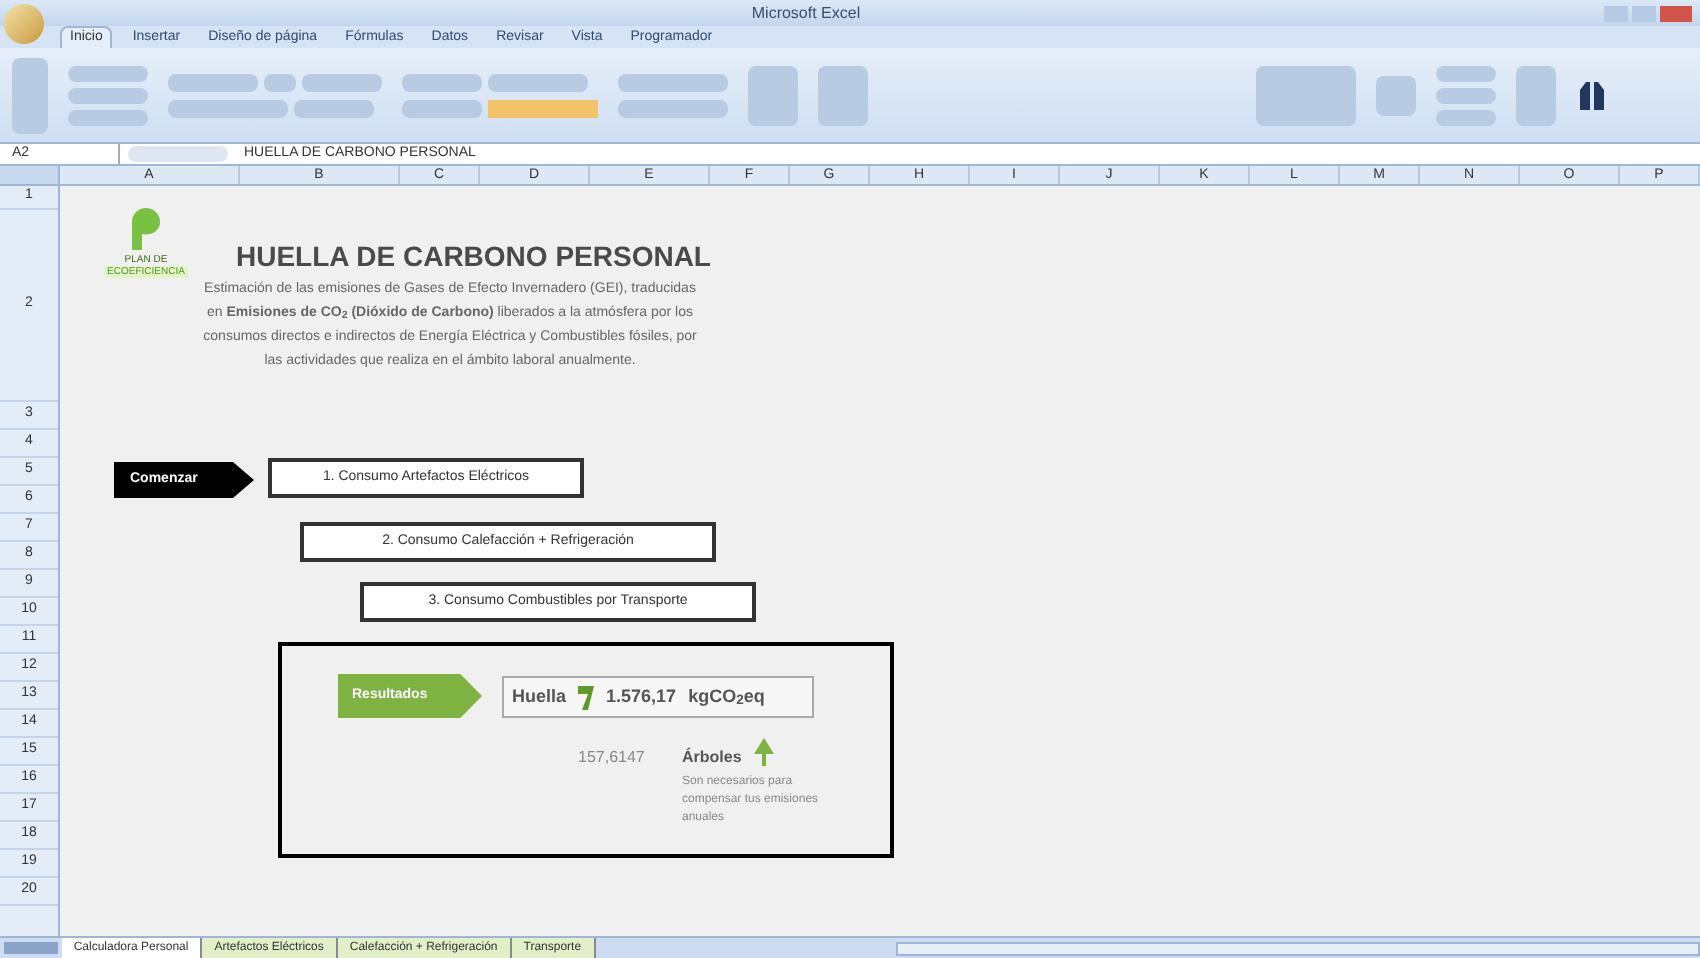 This screenshot has height=958, width=1700. What do you see at coordinates (726, 697) in the screenshot?
I see `footprint-unit: kgCO$_{2}$eq` at bounding box center [726, 697].